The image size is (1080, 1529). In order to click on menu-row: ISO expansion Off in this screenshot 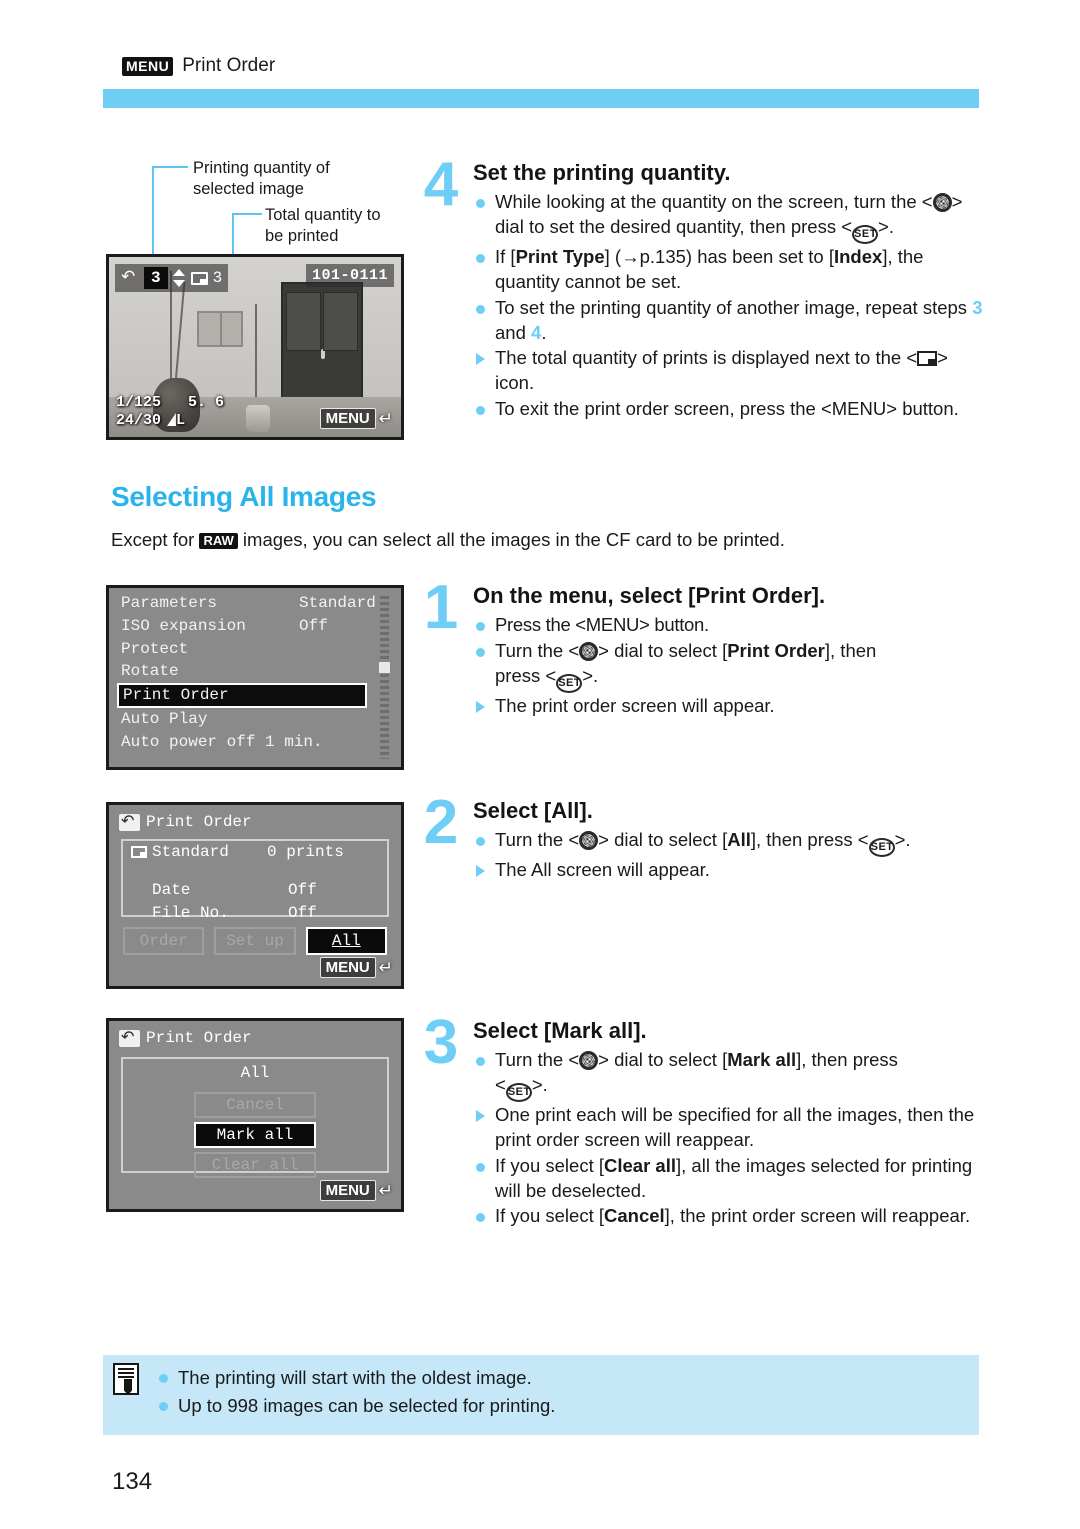, I will do `click(255, 626)`.